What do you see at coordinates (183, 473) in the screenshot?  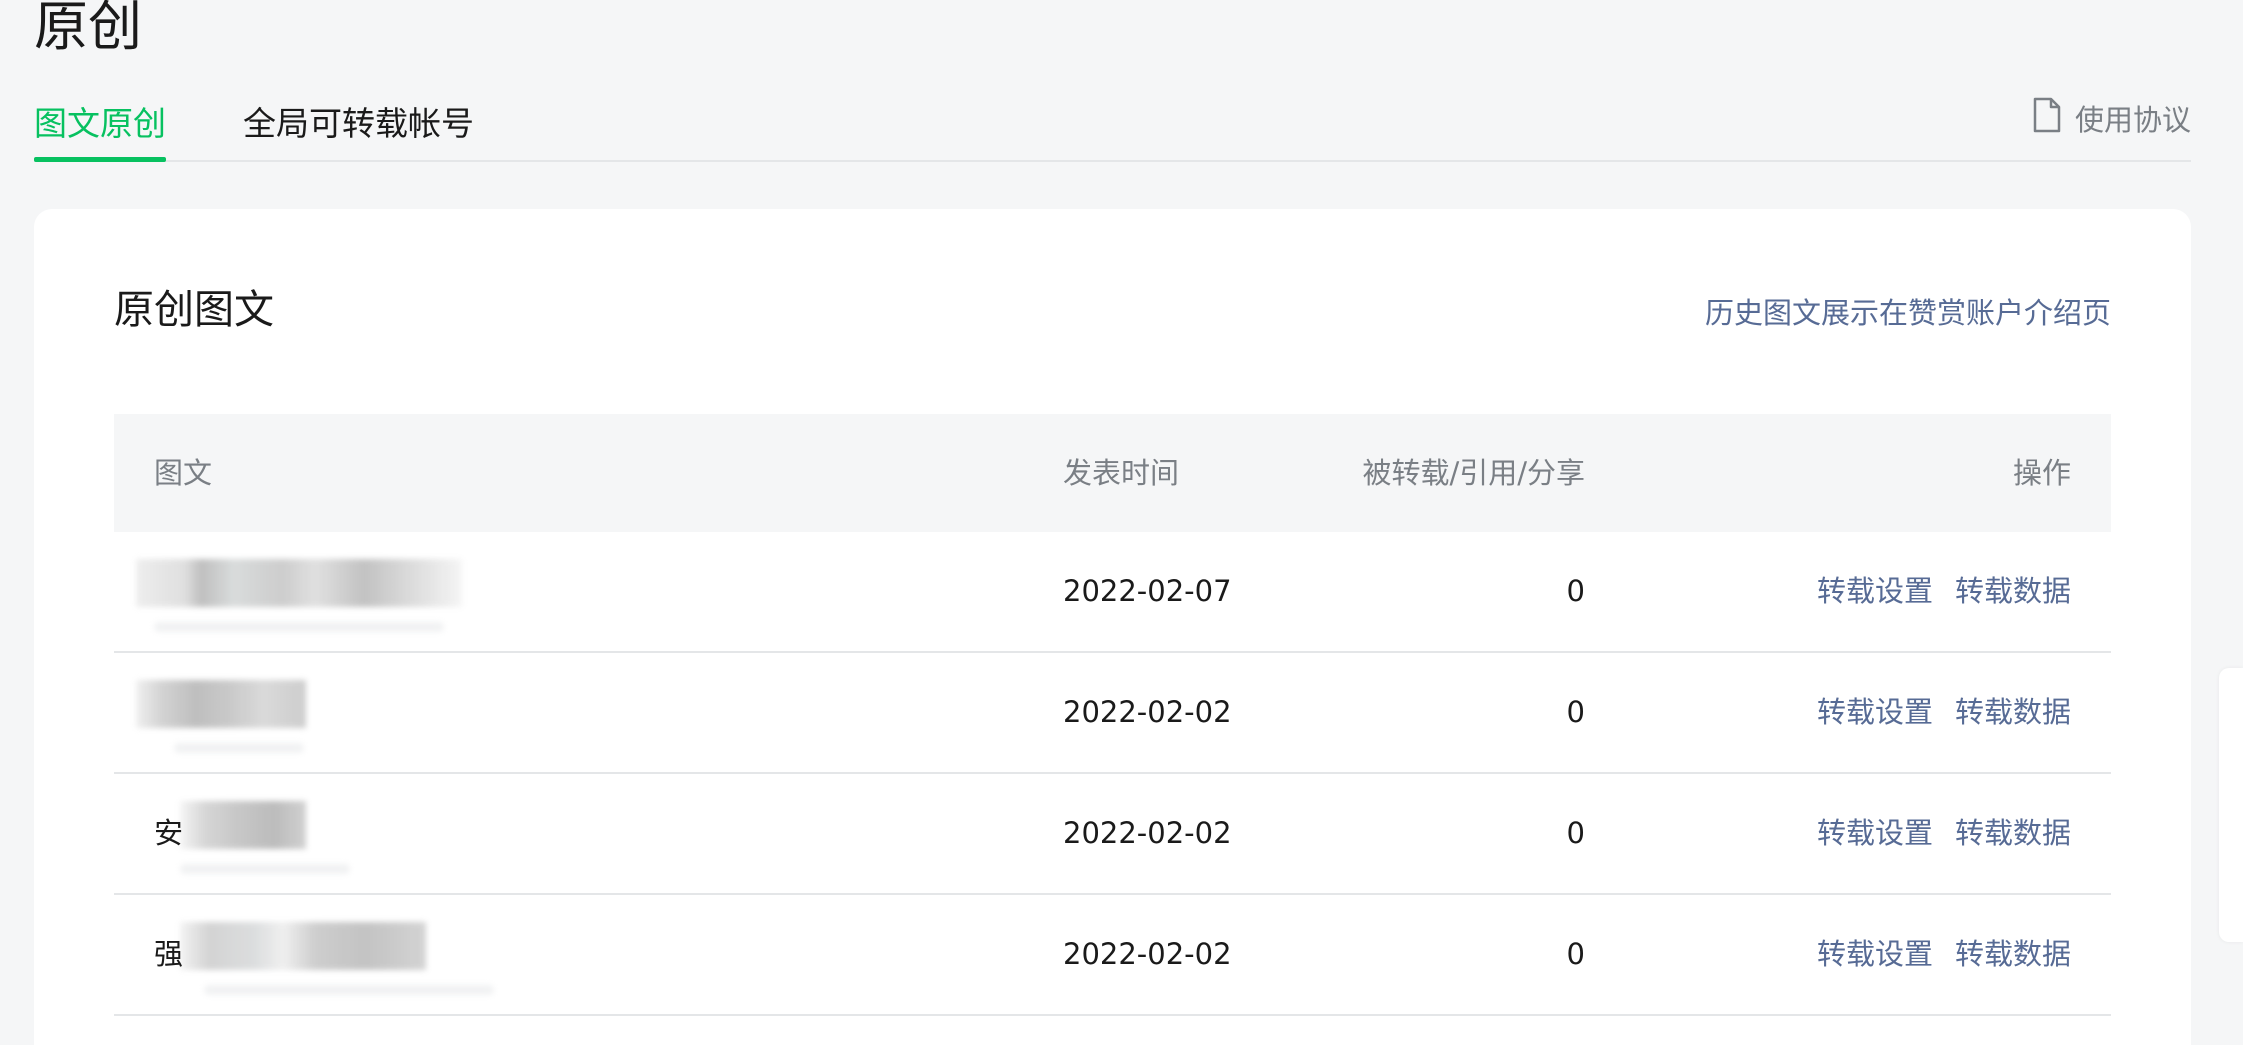 I see `column-header-article: 图文` at bounding box center [183, 473].